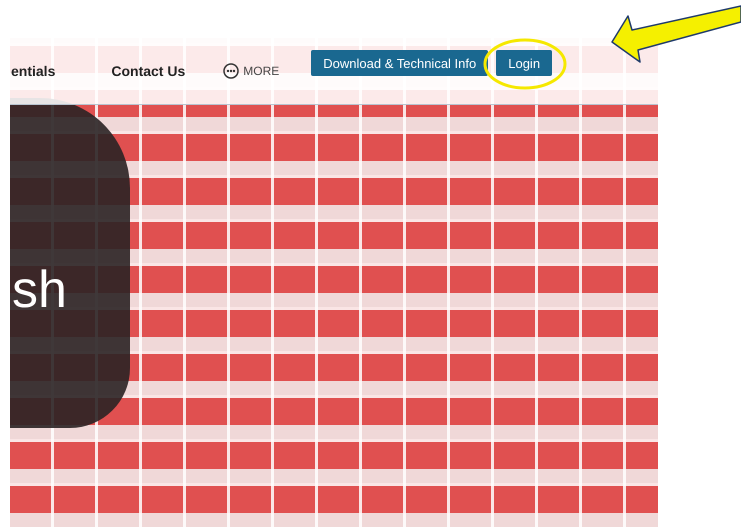 Image resolution: width=741 pixels, height=527 pixels. Describe the element at coordinates (399, 63) in the screenshot. I see `download-button: Download & Technical Info` at that location.